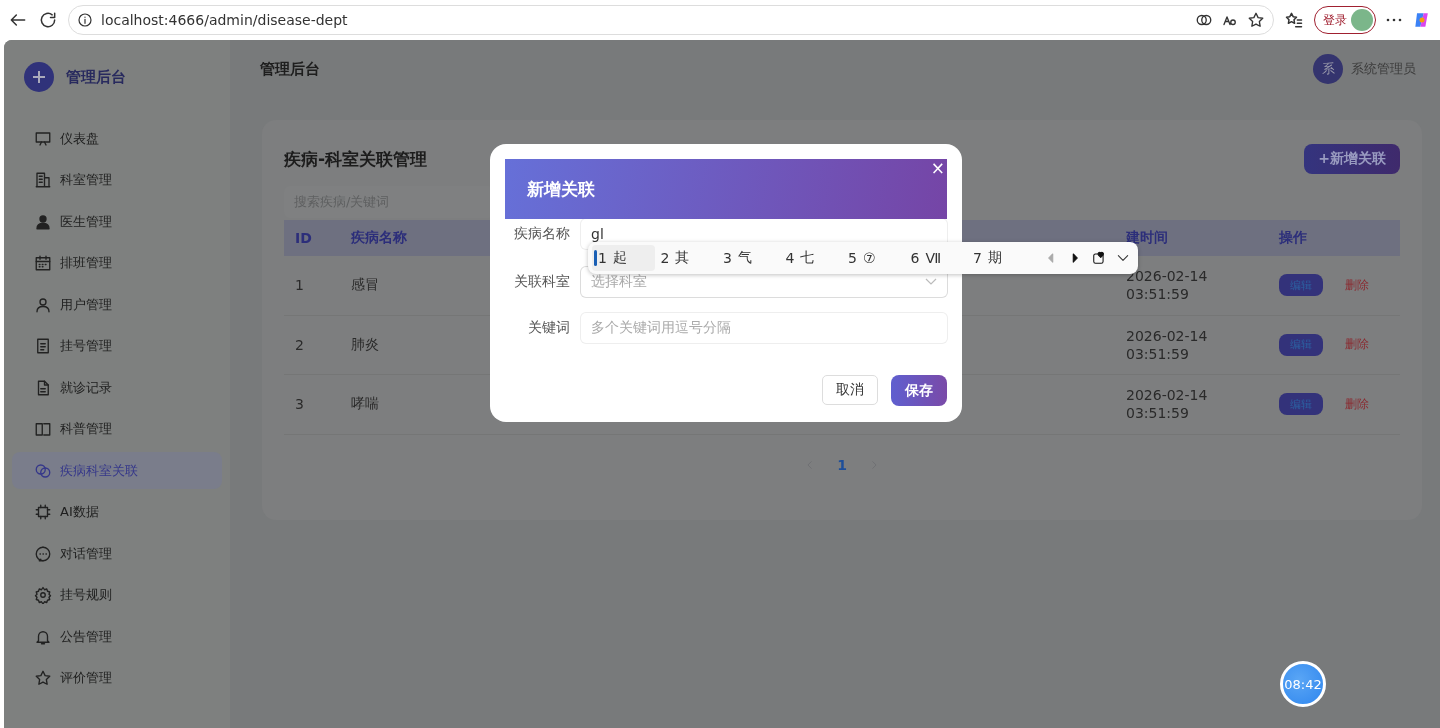 The width and height of the screenshot is (1440, 728). Describe the element at coordinates (671, 20) in the screenshot. I see `address-bar: localhost:4666/admin/disease-dept` at that location.